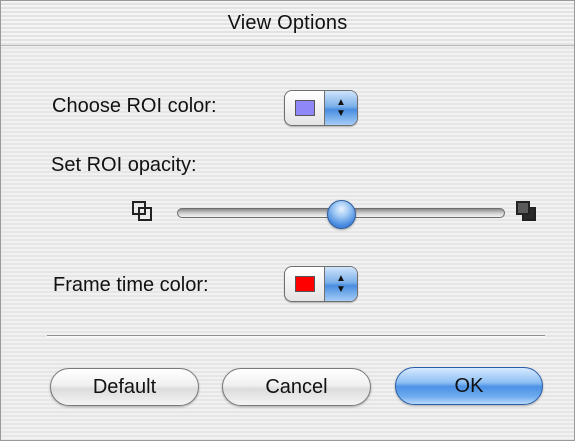 This screenshot has width=575, height=441. I want to click on transparent-squares-icon, so click(143, 212).